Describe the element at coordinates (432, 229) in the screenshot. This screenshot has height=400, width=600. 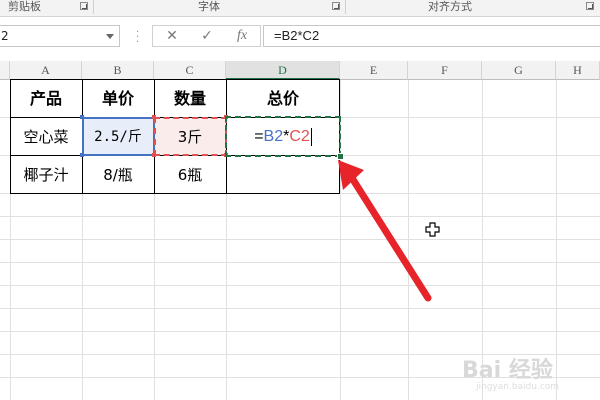
I see `cell-select-cursor-icon` at that location.